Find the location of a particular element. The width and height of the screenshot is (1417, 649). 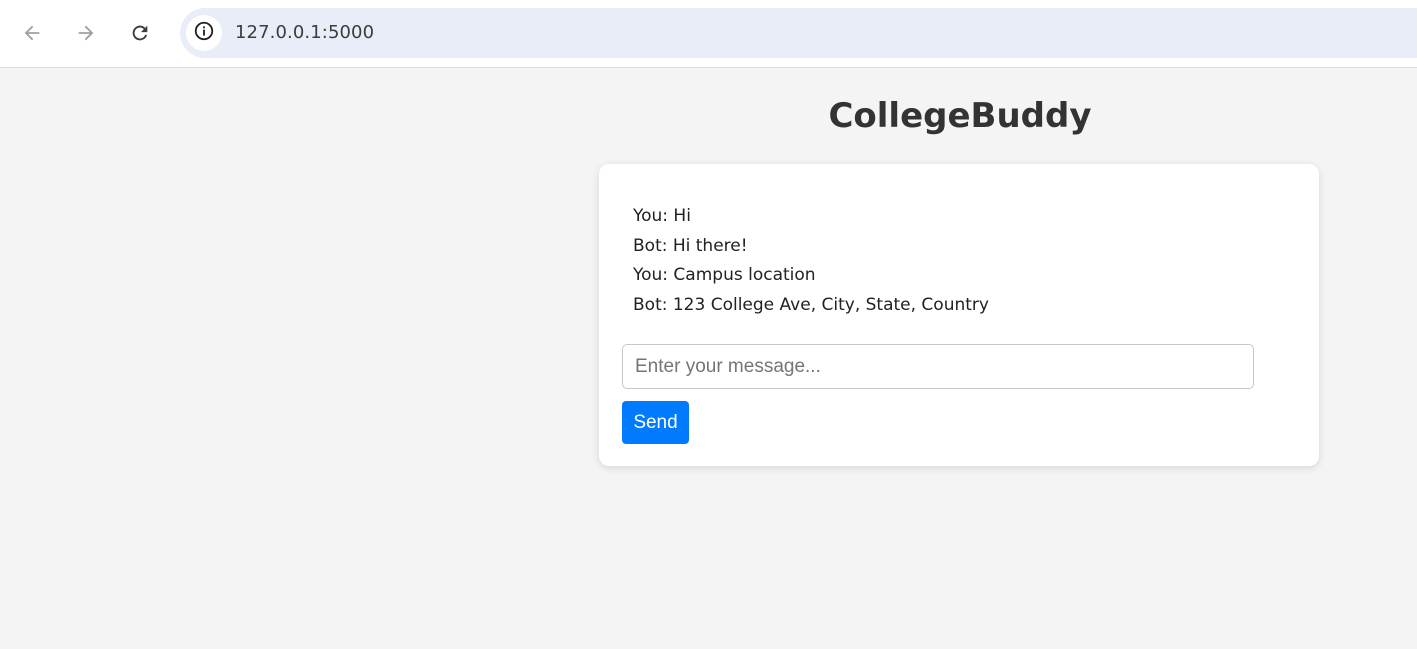

reload-icon is located at coordinates (140, 33).